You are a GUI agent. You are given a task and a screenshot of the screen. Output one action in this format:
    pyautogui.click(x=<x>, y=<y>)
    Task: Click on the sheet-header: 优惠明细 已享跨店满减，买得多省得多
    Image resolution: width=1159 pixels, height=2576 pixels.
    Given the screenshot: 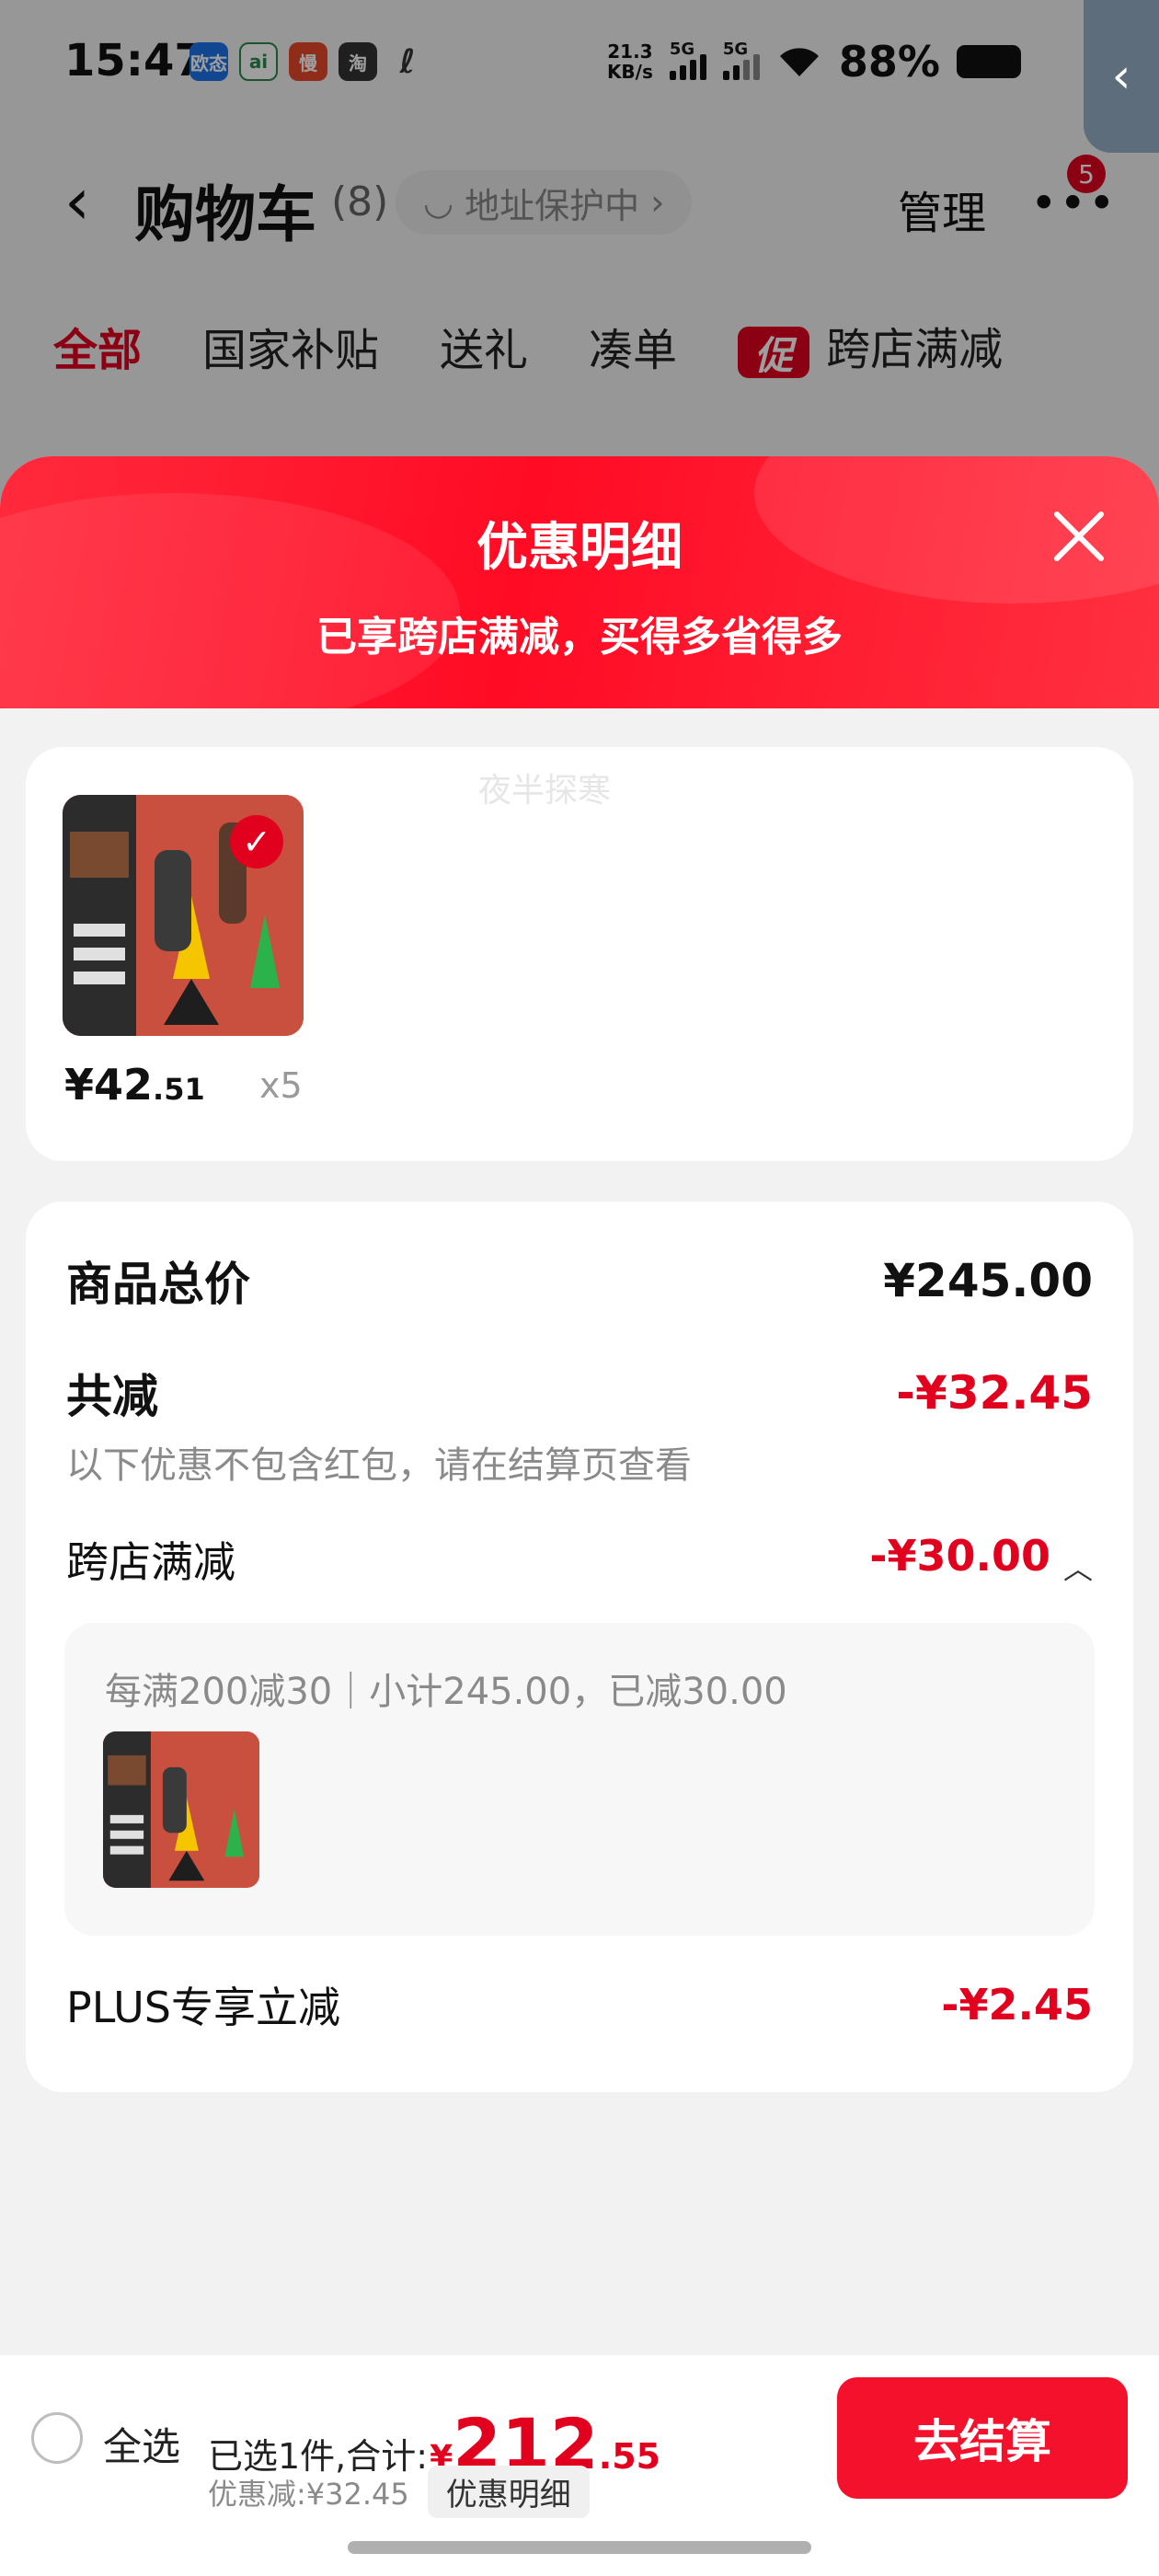 What is the action you would take?
    pyautogui.click(x=579, y=582)
    